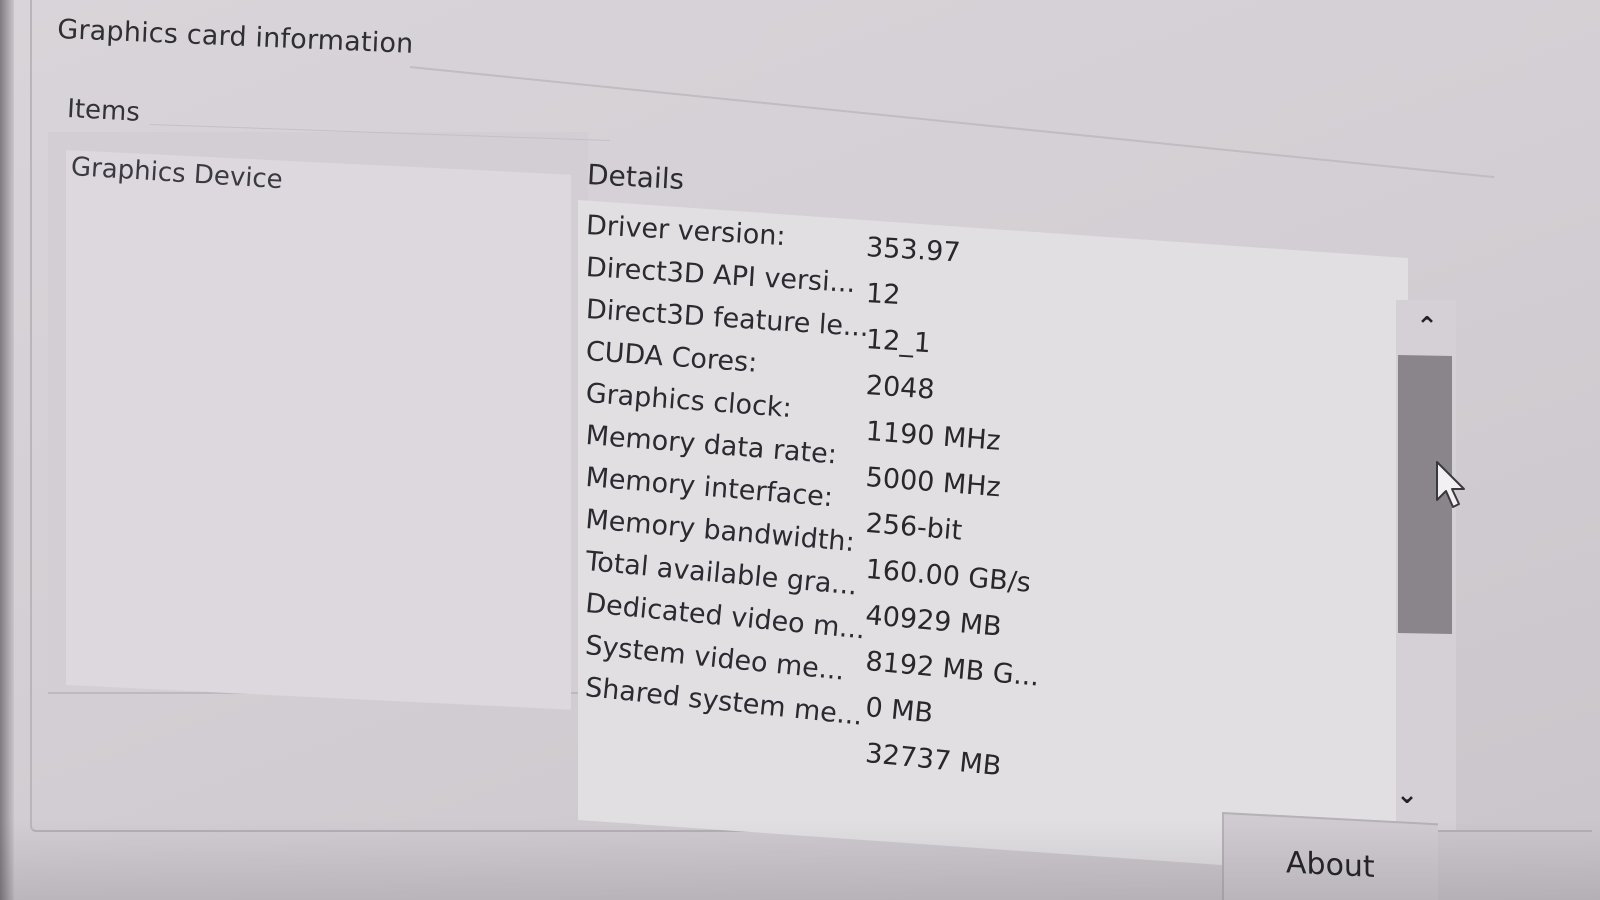  What do you see at coordinates (7, 450) in the screenshot?
I see `screen-bezel-edge` at bounding box center [7, 450].